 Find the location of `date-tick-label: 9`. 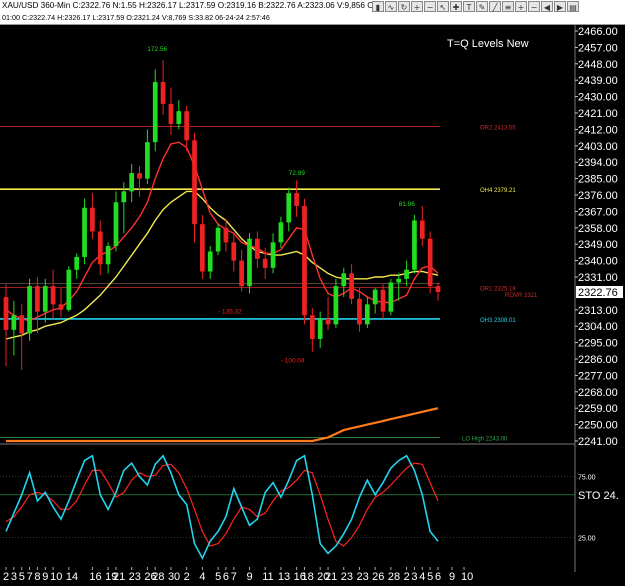

date-tick-label: 9 is located at coordinates (452, 577).